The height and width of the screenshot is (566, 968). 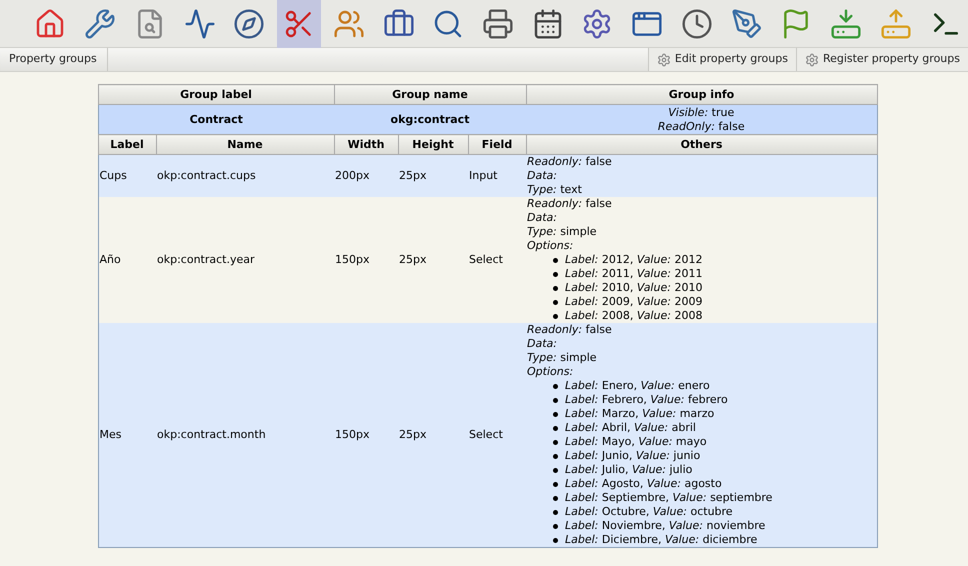 I want to click on column-header: Others, so click(x=701, y=144).